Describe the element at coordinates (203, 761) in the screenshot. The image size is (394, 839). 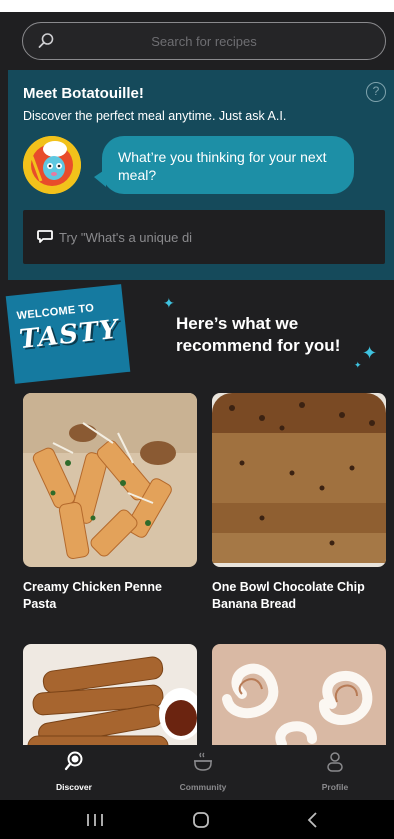
I see `community-icon` at that location.